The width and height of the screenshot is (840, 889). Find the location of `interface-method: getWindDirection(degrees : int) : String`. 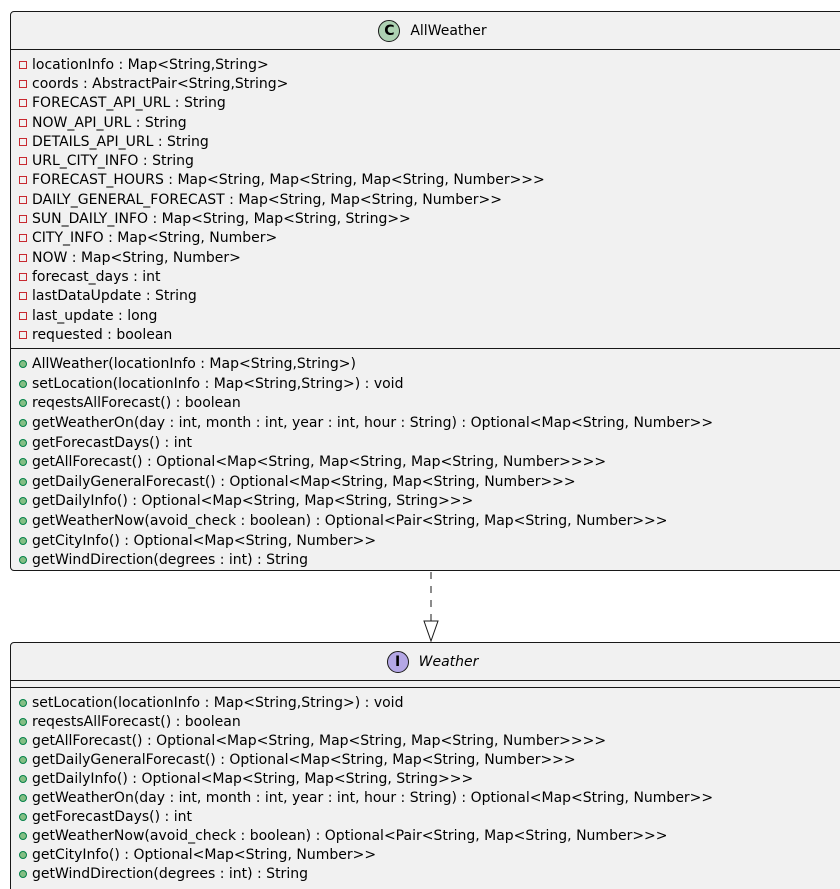

interface-method: getWindDirection(degrees : int) : String is located at coordinates (429, 874).